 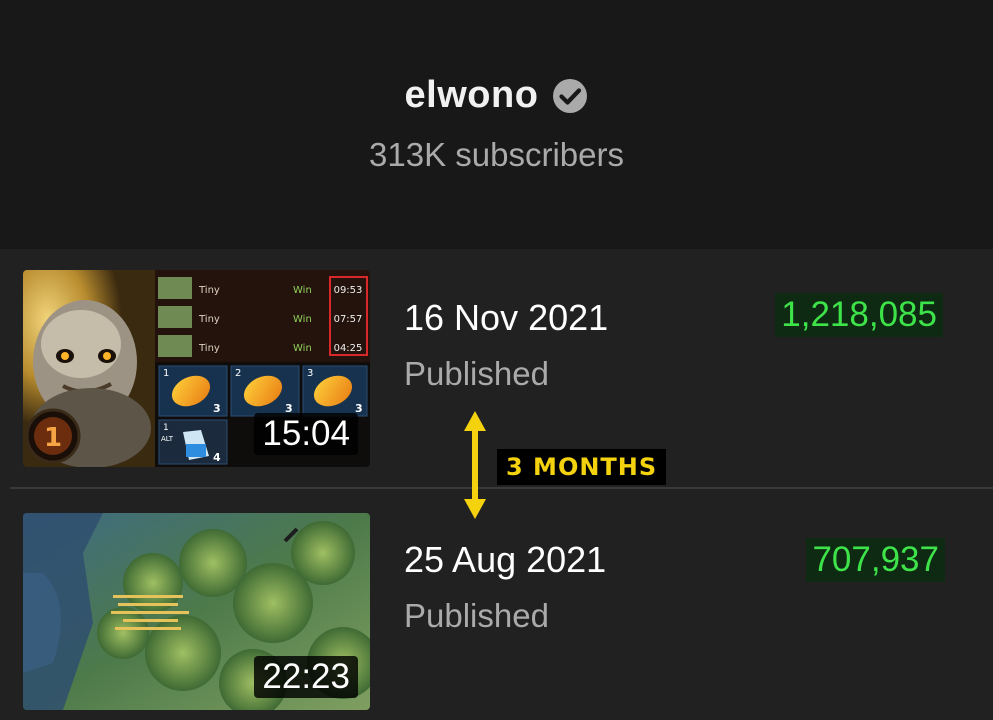 What do you see at coordinates (348, 319) in the screenshot?
I see `svg-text: 07:57` at bounding box center [348, 319].